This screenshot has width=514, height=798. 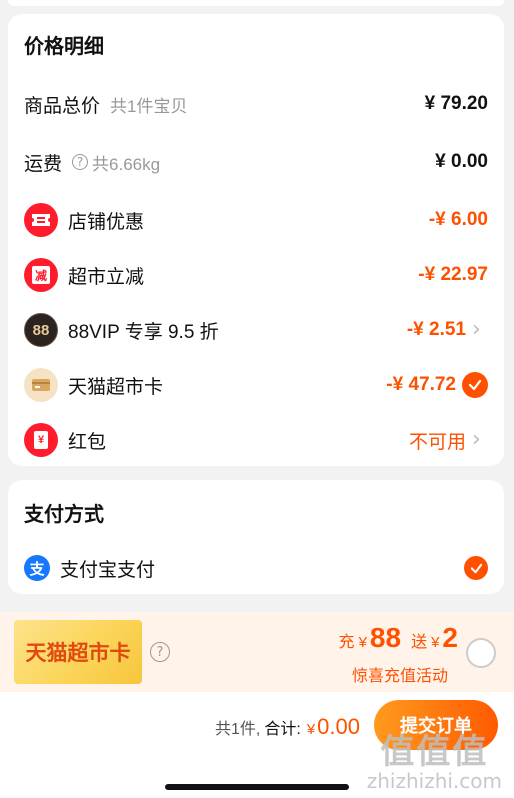 What do you see at coordinates (256, 275) in the screenshot?
I see `market-discount-row: 减 超市立减 -¥ 22.97` at bounding box center [256, 275].